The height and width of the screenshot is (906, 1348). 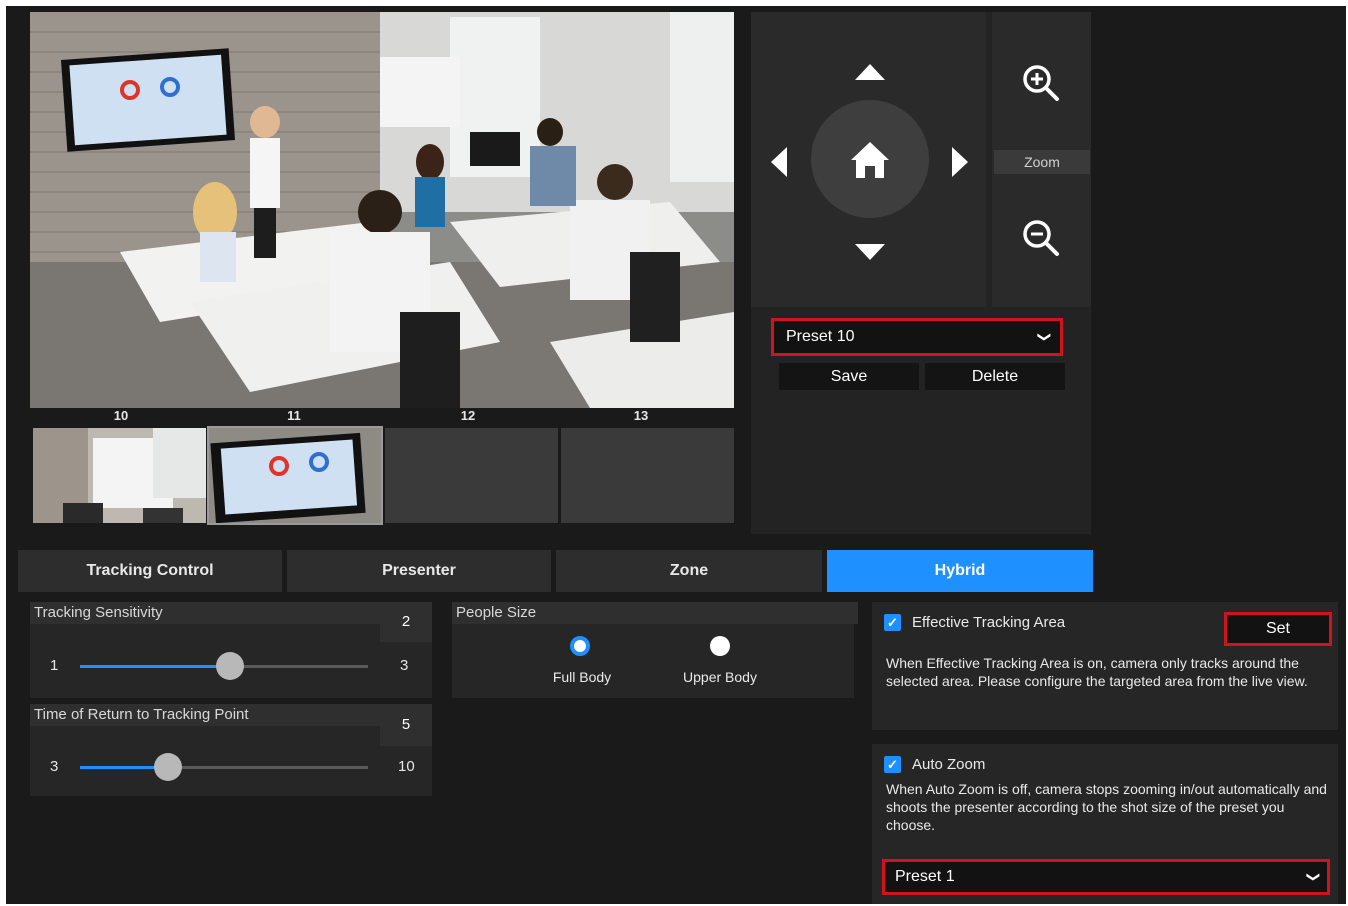 I want to click on slider-max-label: 3, so click(x=404, y=665).